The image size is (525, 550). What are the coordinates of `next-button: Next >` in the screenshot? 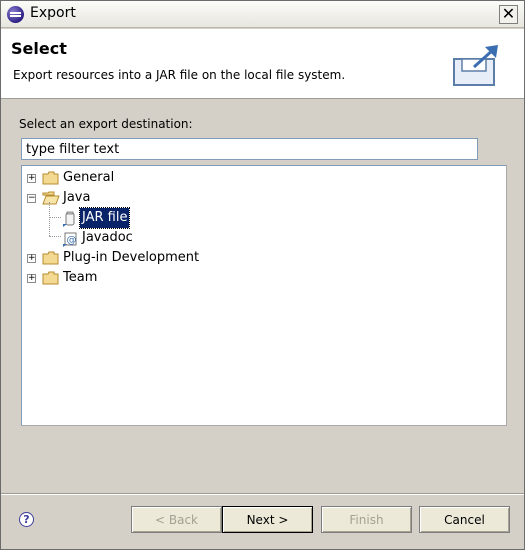 It's located at (267, 519).